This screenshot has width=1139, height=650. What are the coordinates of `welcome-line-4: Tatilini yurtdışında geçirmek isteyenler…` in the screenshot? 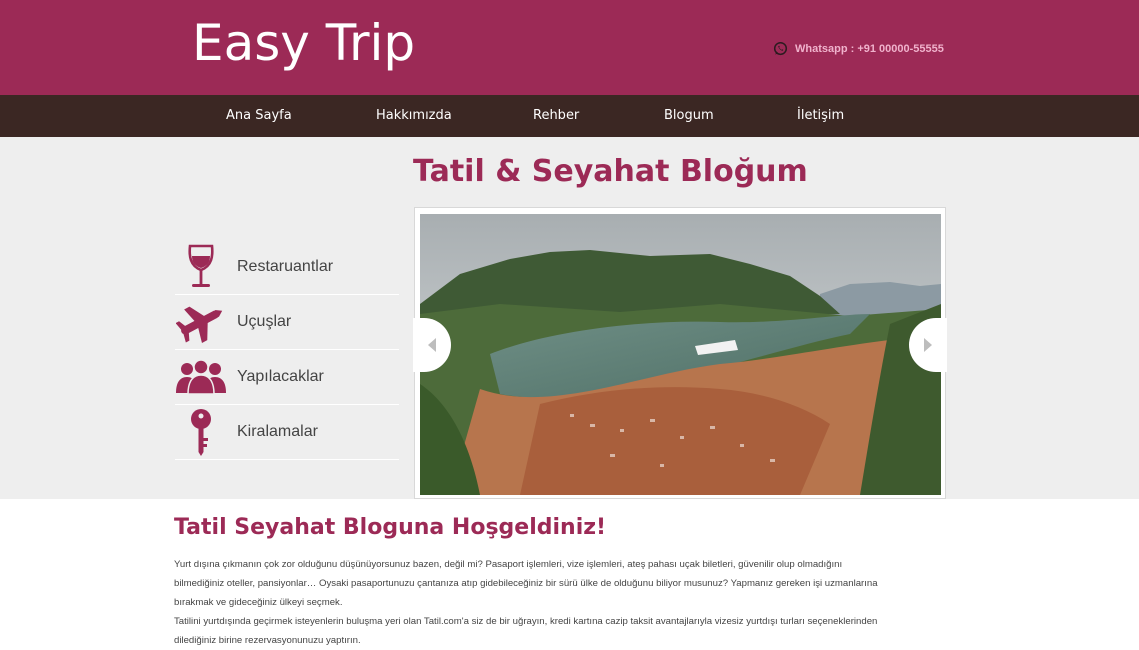 It's located at (526, 621).